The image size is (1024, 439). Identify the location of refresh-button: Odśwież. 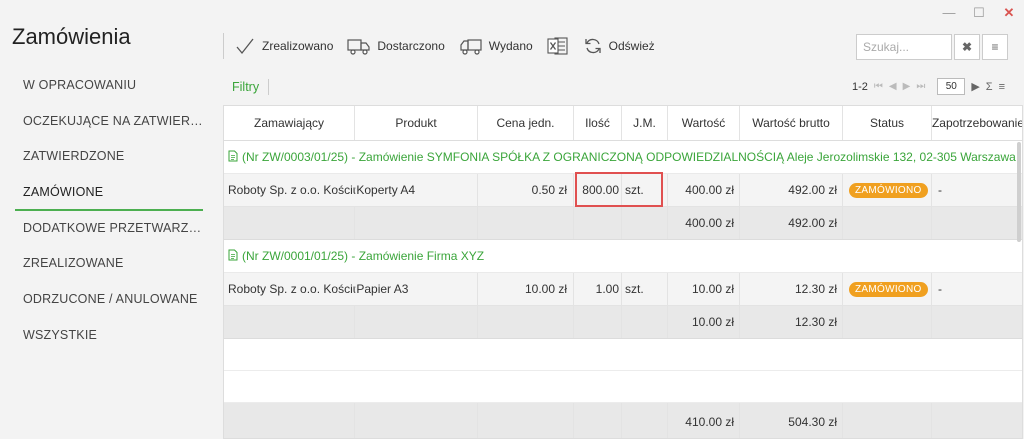
(619, 46).